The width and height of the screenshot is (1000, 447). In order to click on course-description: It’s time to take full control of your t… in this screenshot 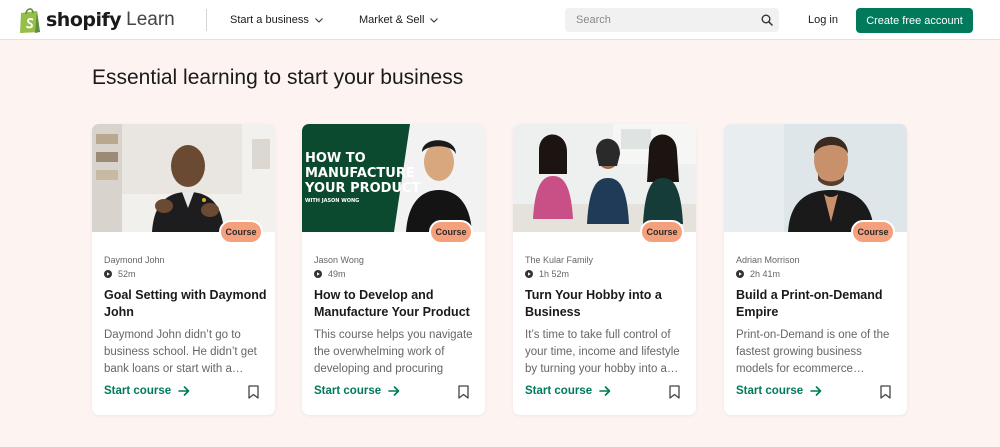, I will do `click(602, 352)`.